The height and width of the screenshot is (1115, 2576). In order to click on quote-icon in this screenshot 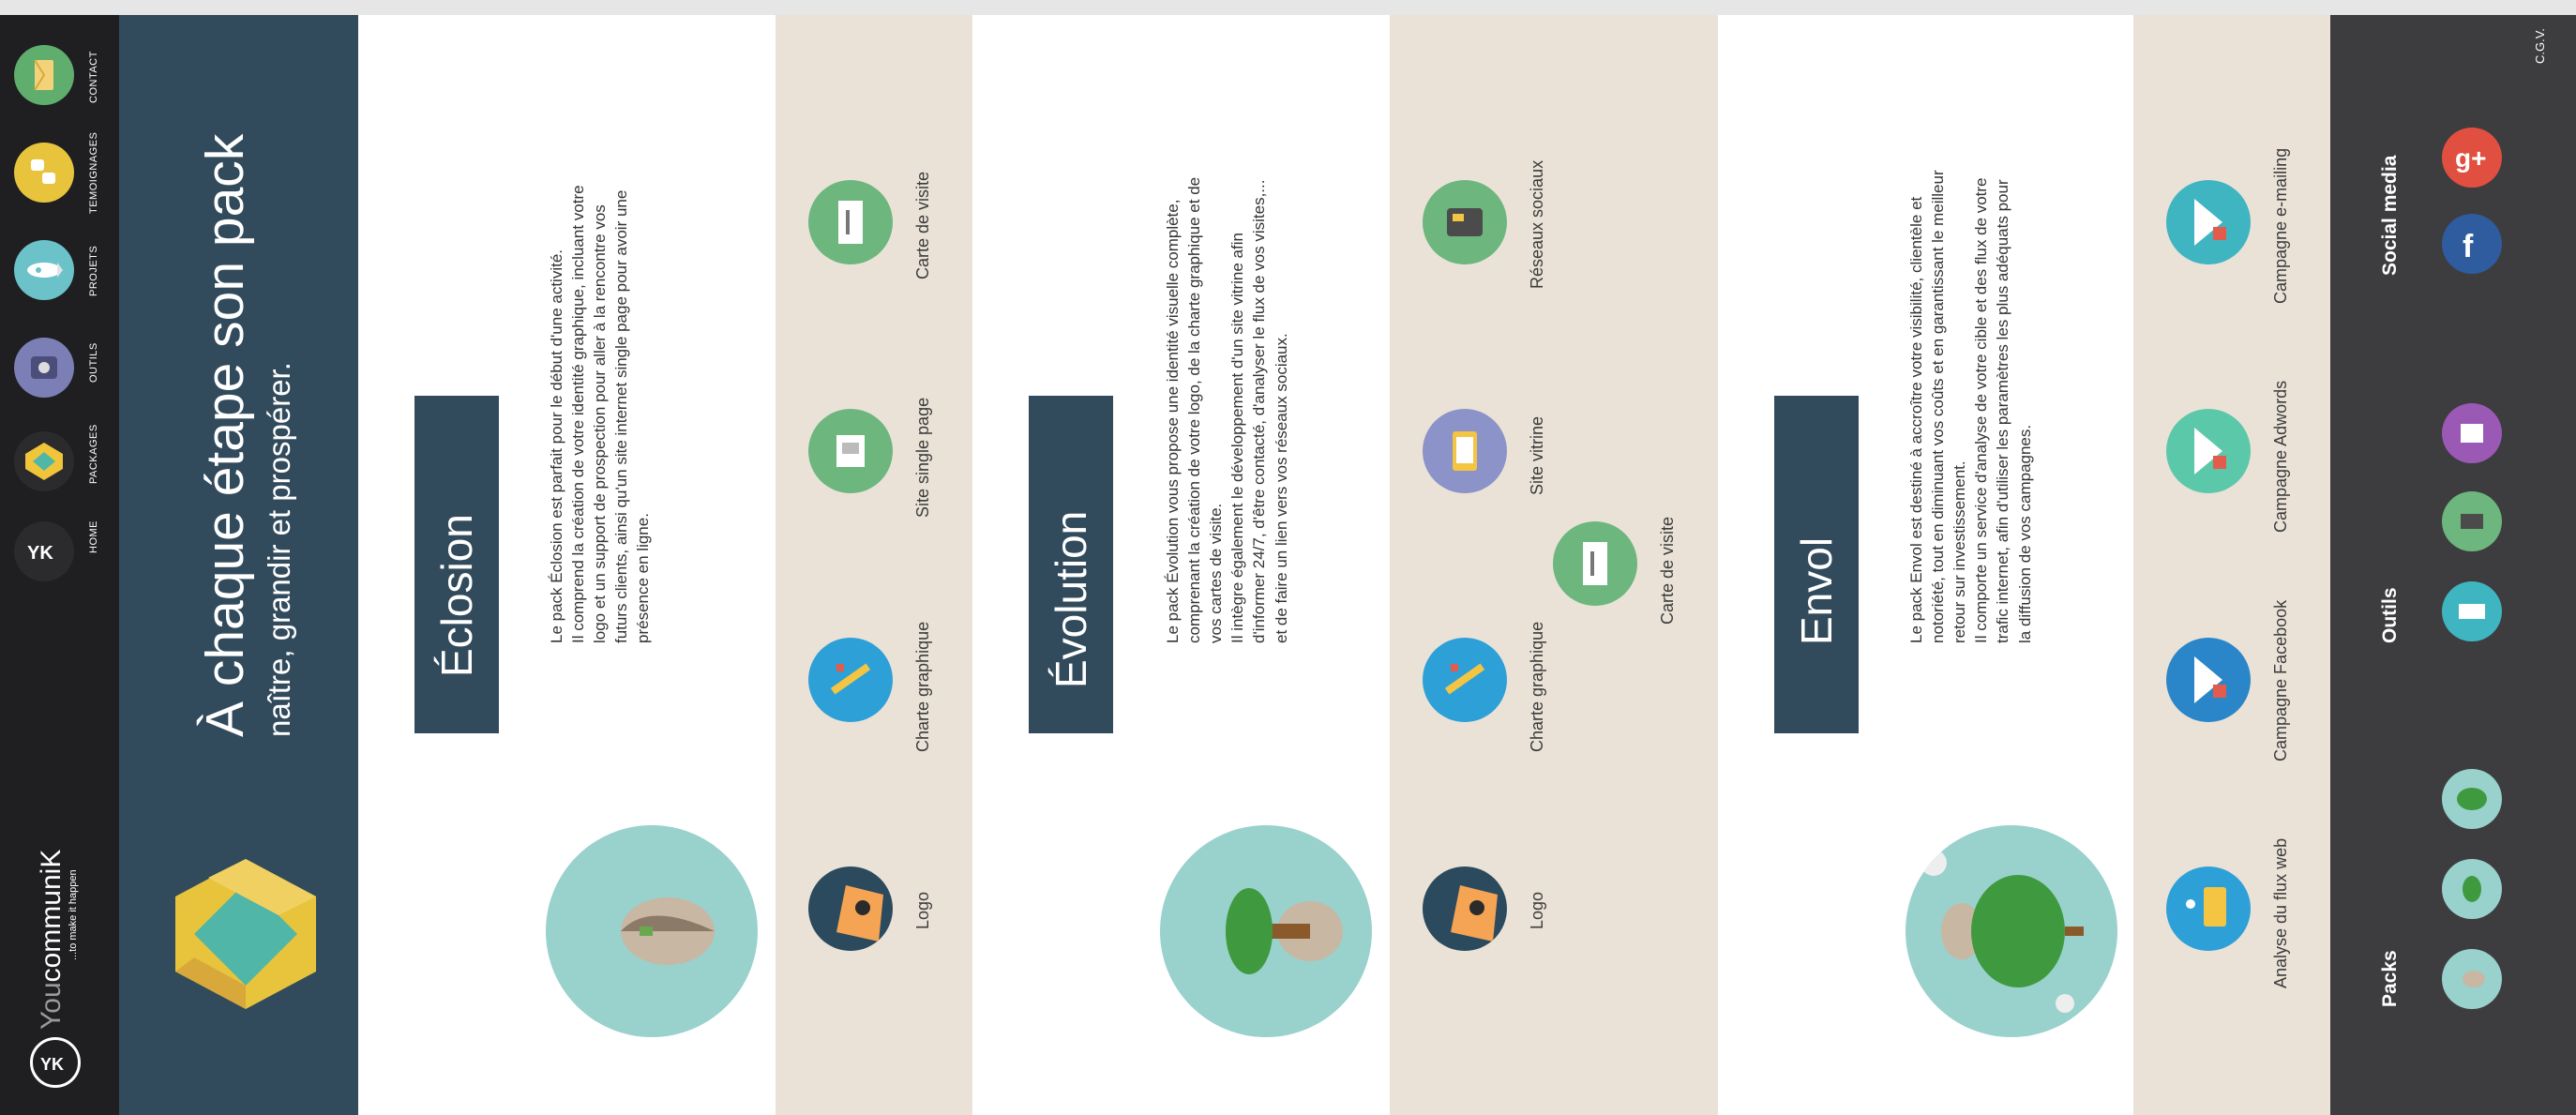, I will do `click(44, 173)`.